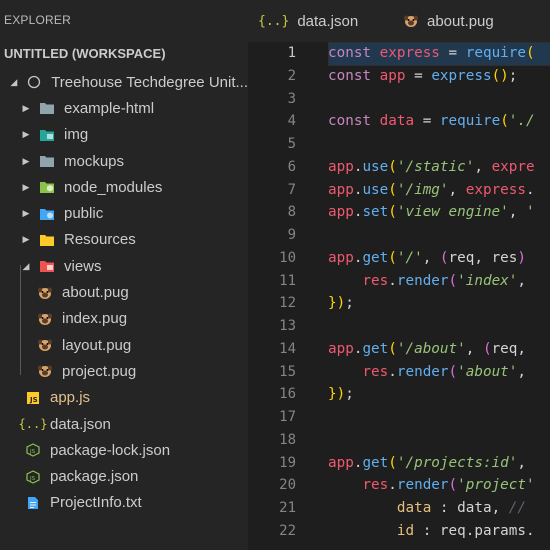 Image resolution: width=550 pixels, height=550 pixels. I want to click on tree-item: ▶ node_modules, so click(124, 187).